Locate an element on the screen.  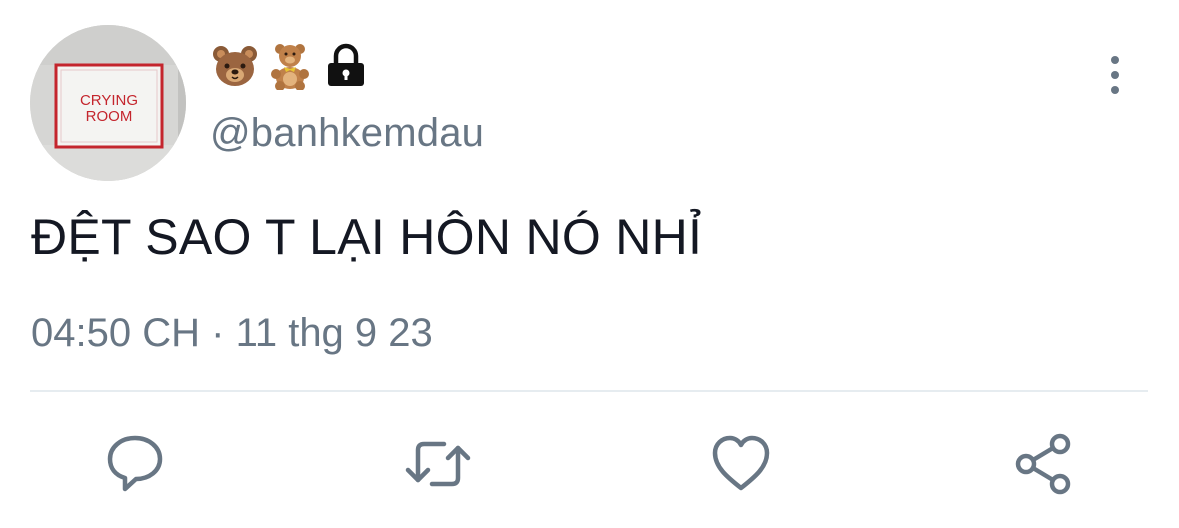
lock-icon is located at coordinates (346, 66).